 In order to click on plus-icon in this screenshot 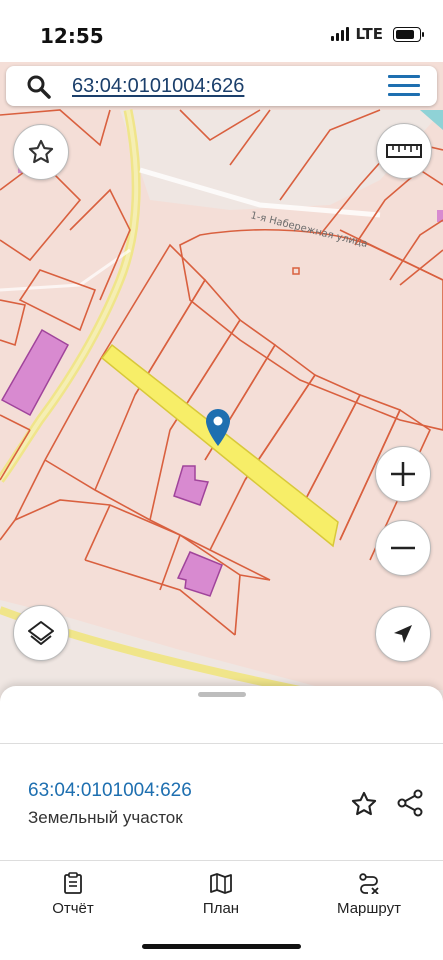, I will do `click(403, 474)`.